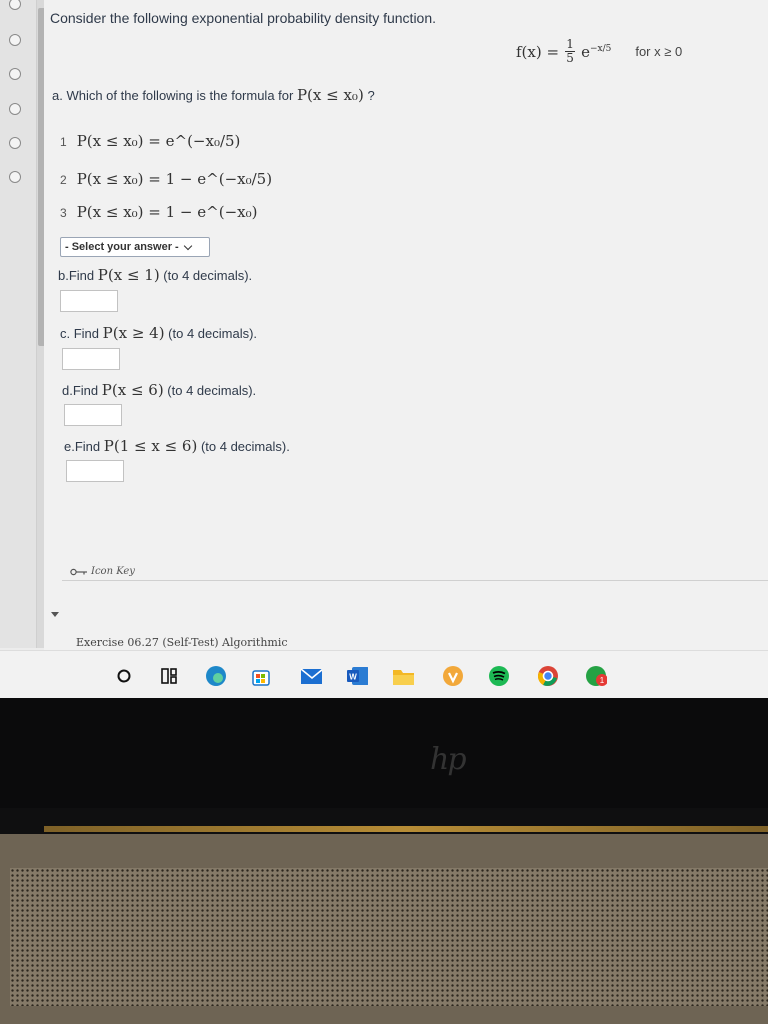  Describe the element at coordinates (353, 677) in the screenshot. I see `word-letter: W` at that location.